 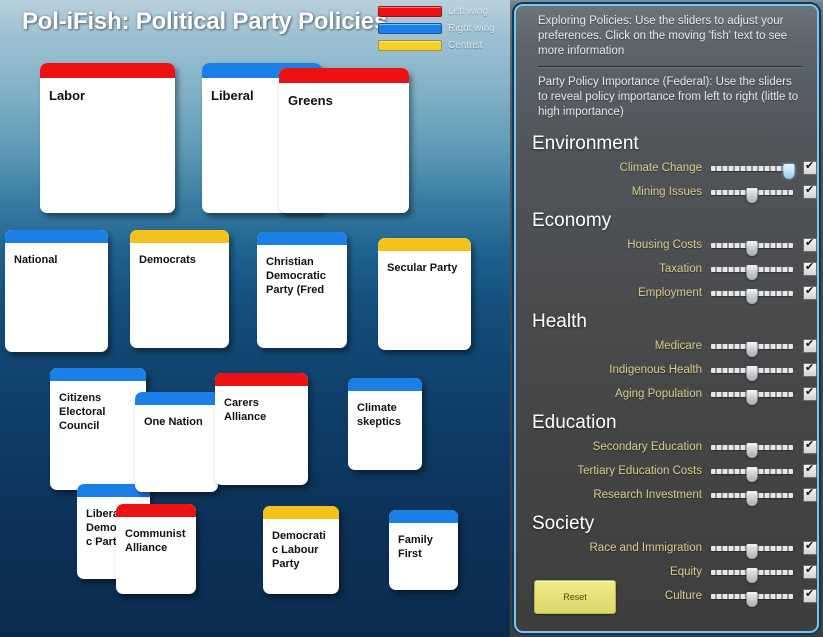 What do you see at coordinates (310, 100) in the screenshot?
I see `party-name: Greens` at bounding box center [310, 100].